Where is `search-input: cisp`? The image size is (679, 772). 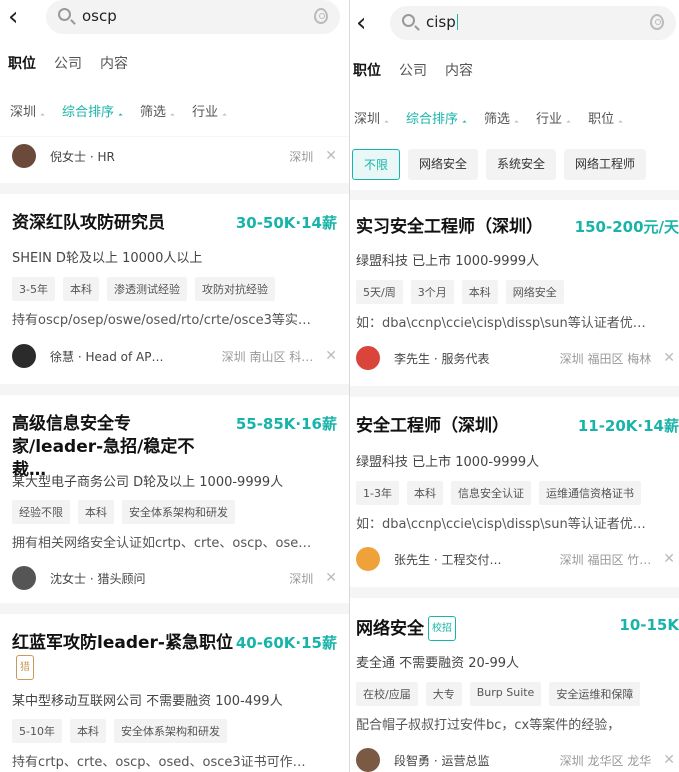
search-input: cisp is located at coordinates (533, 23).